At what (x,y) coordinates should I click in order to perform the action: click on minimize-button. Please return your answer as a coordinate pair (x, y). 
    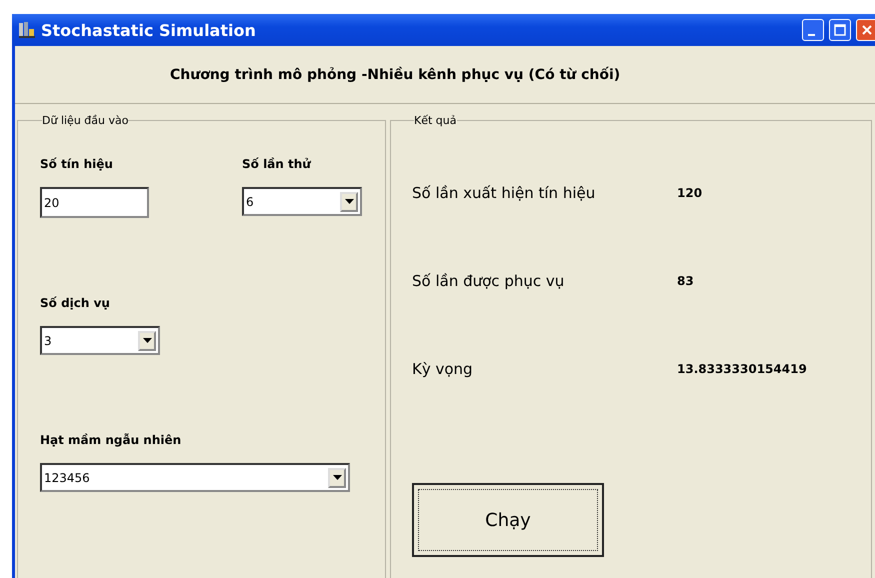
    Looking at the image, I should click on (813, 30).